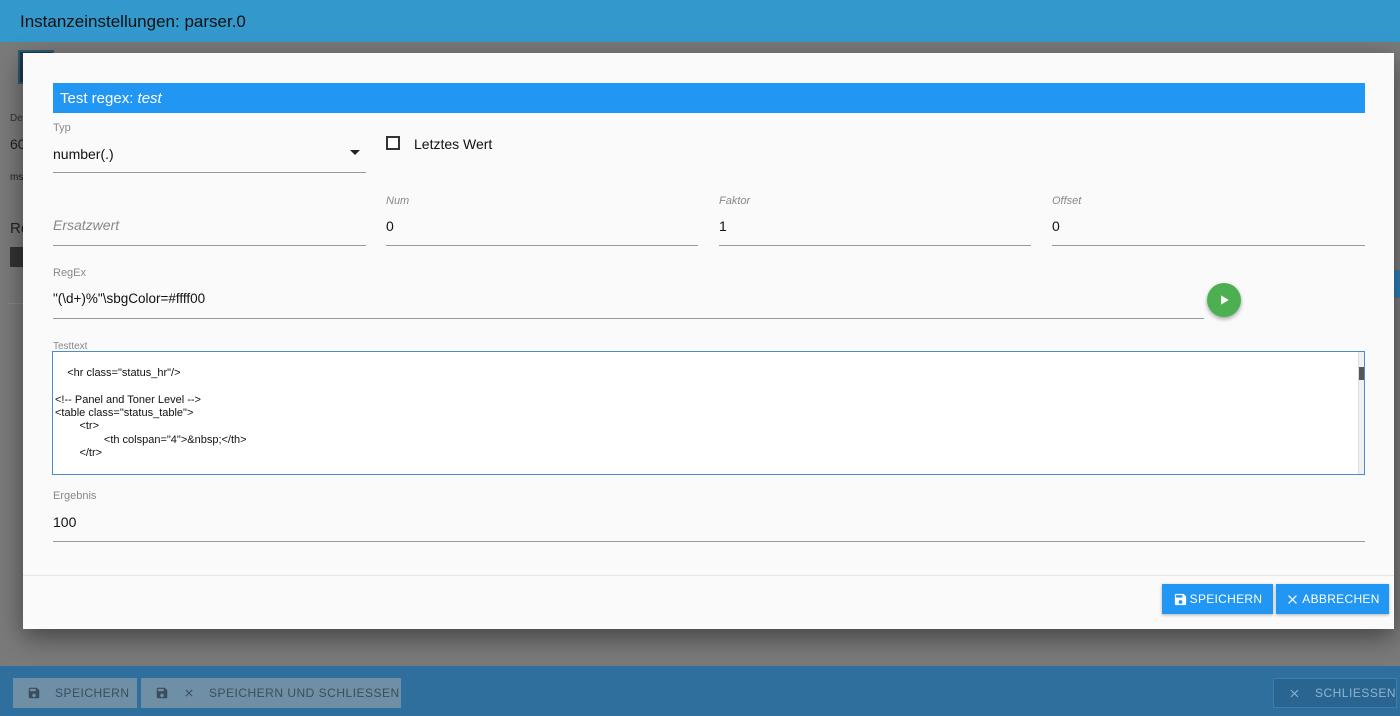 Image resolution: width=1400 pixels, height=716 pixels. Describe the element at coordinates (209, 172) in the screenshot. I see `typ-underline` at that location.